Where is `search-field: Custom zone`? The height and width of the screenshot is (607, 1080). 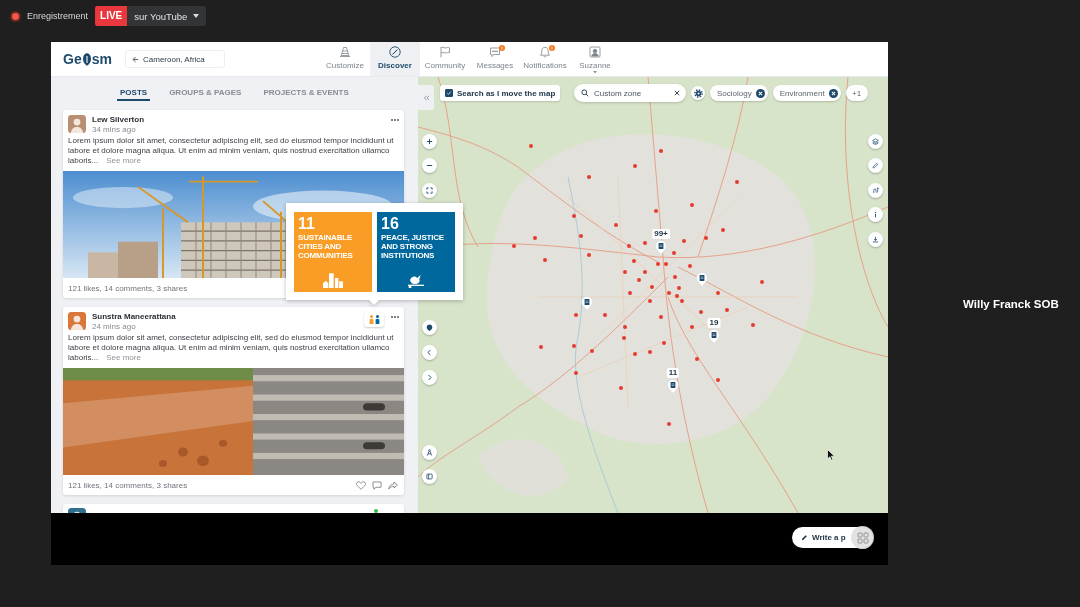
search-field: Custom zone is located at coordinates (630, 93).